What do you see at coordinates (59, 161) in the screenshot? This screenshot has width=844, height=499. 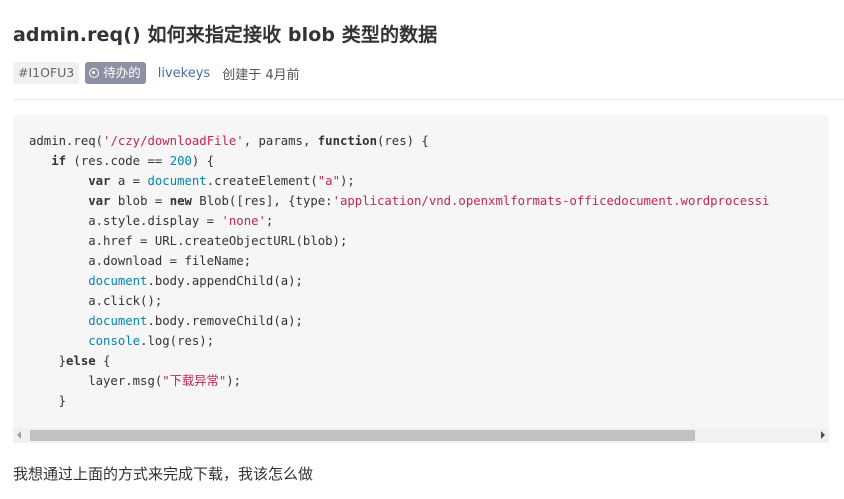 I see `code-token: if` at bounding box center [59, 161].